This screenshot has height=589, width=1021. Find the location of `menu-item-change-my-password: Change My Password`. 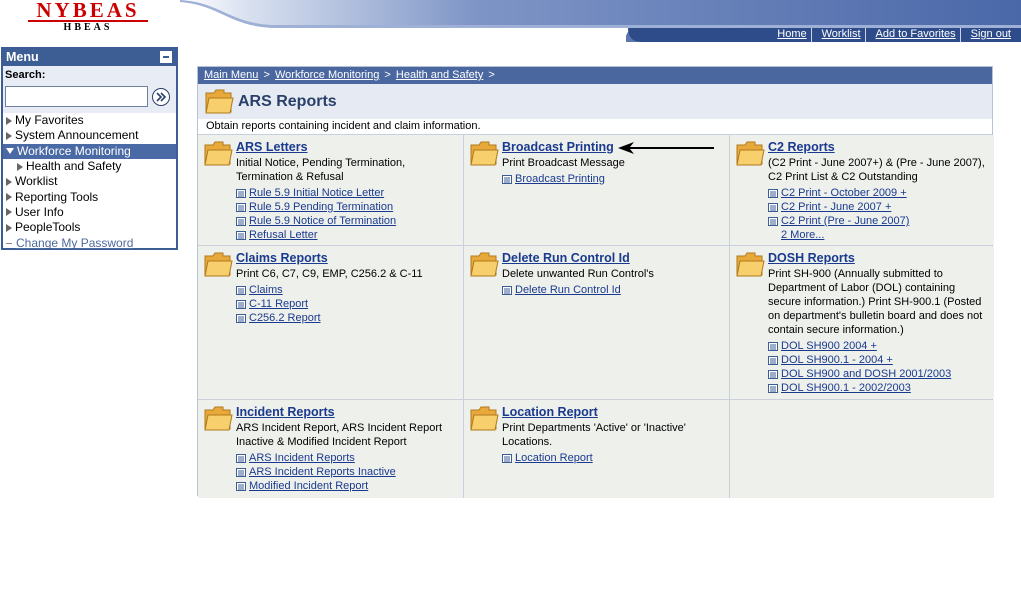

menu-item-change-my-password: Change My Password is located at coordinates (89, 242).